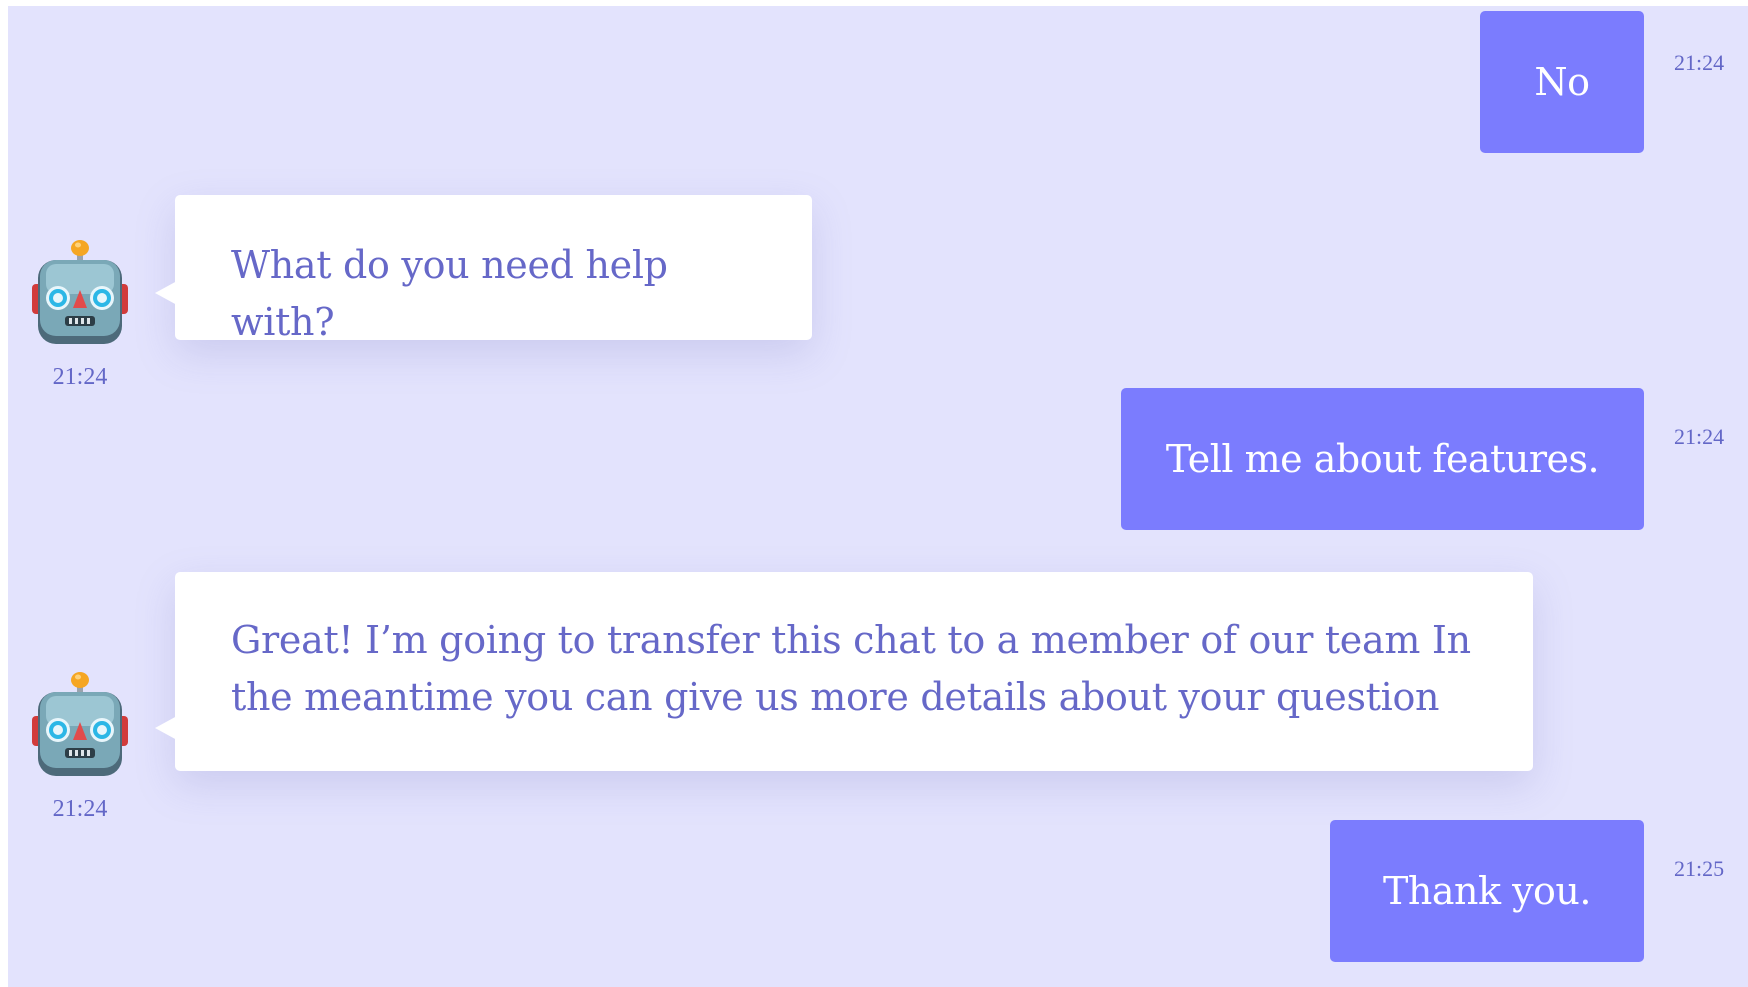 The width and height of the screenshot is (1748, 987). I want to click on user-message-bubble: Thank you., so click(1487, 891).